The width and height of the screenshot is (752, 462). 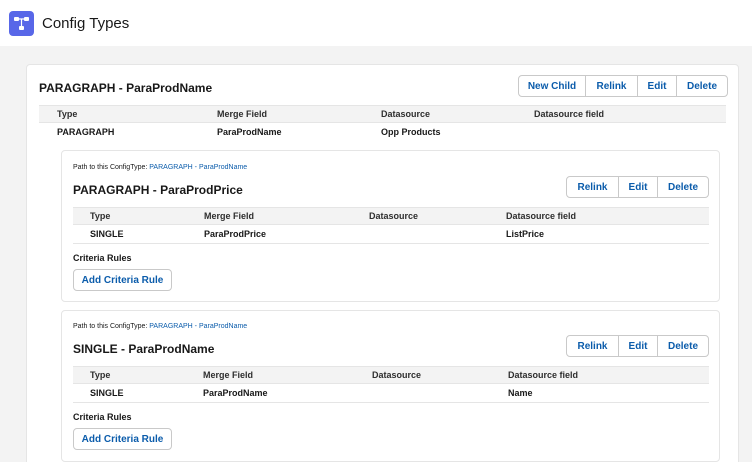 I want to click on table-row: SINGLE ParaProdName Name, so click(x=391, y=393).